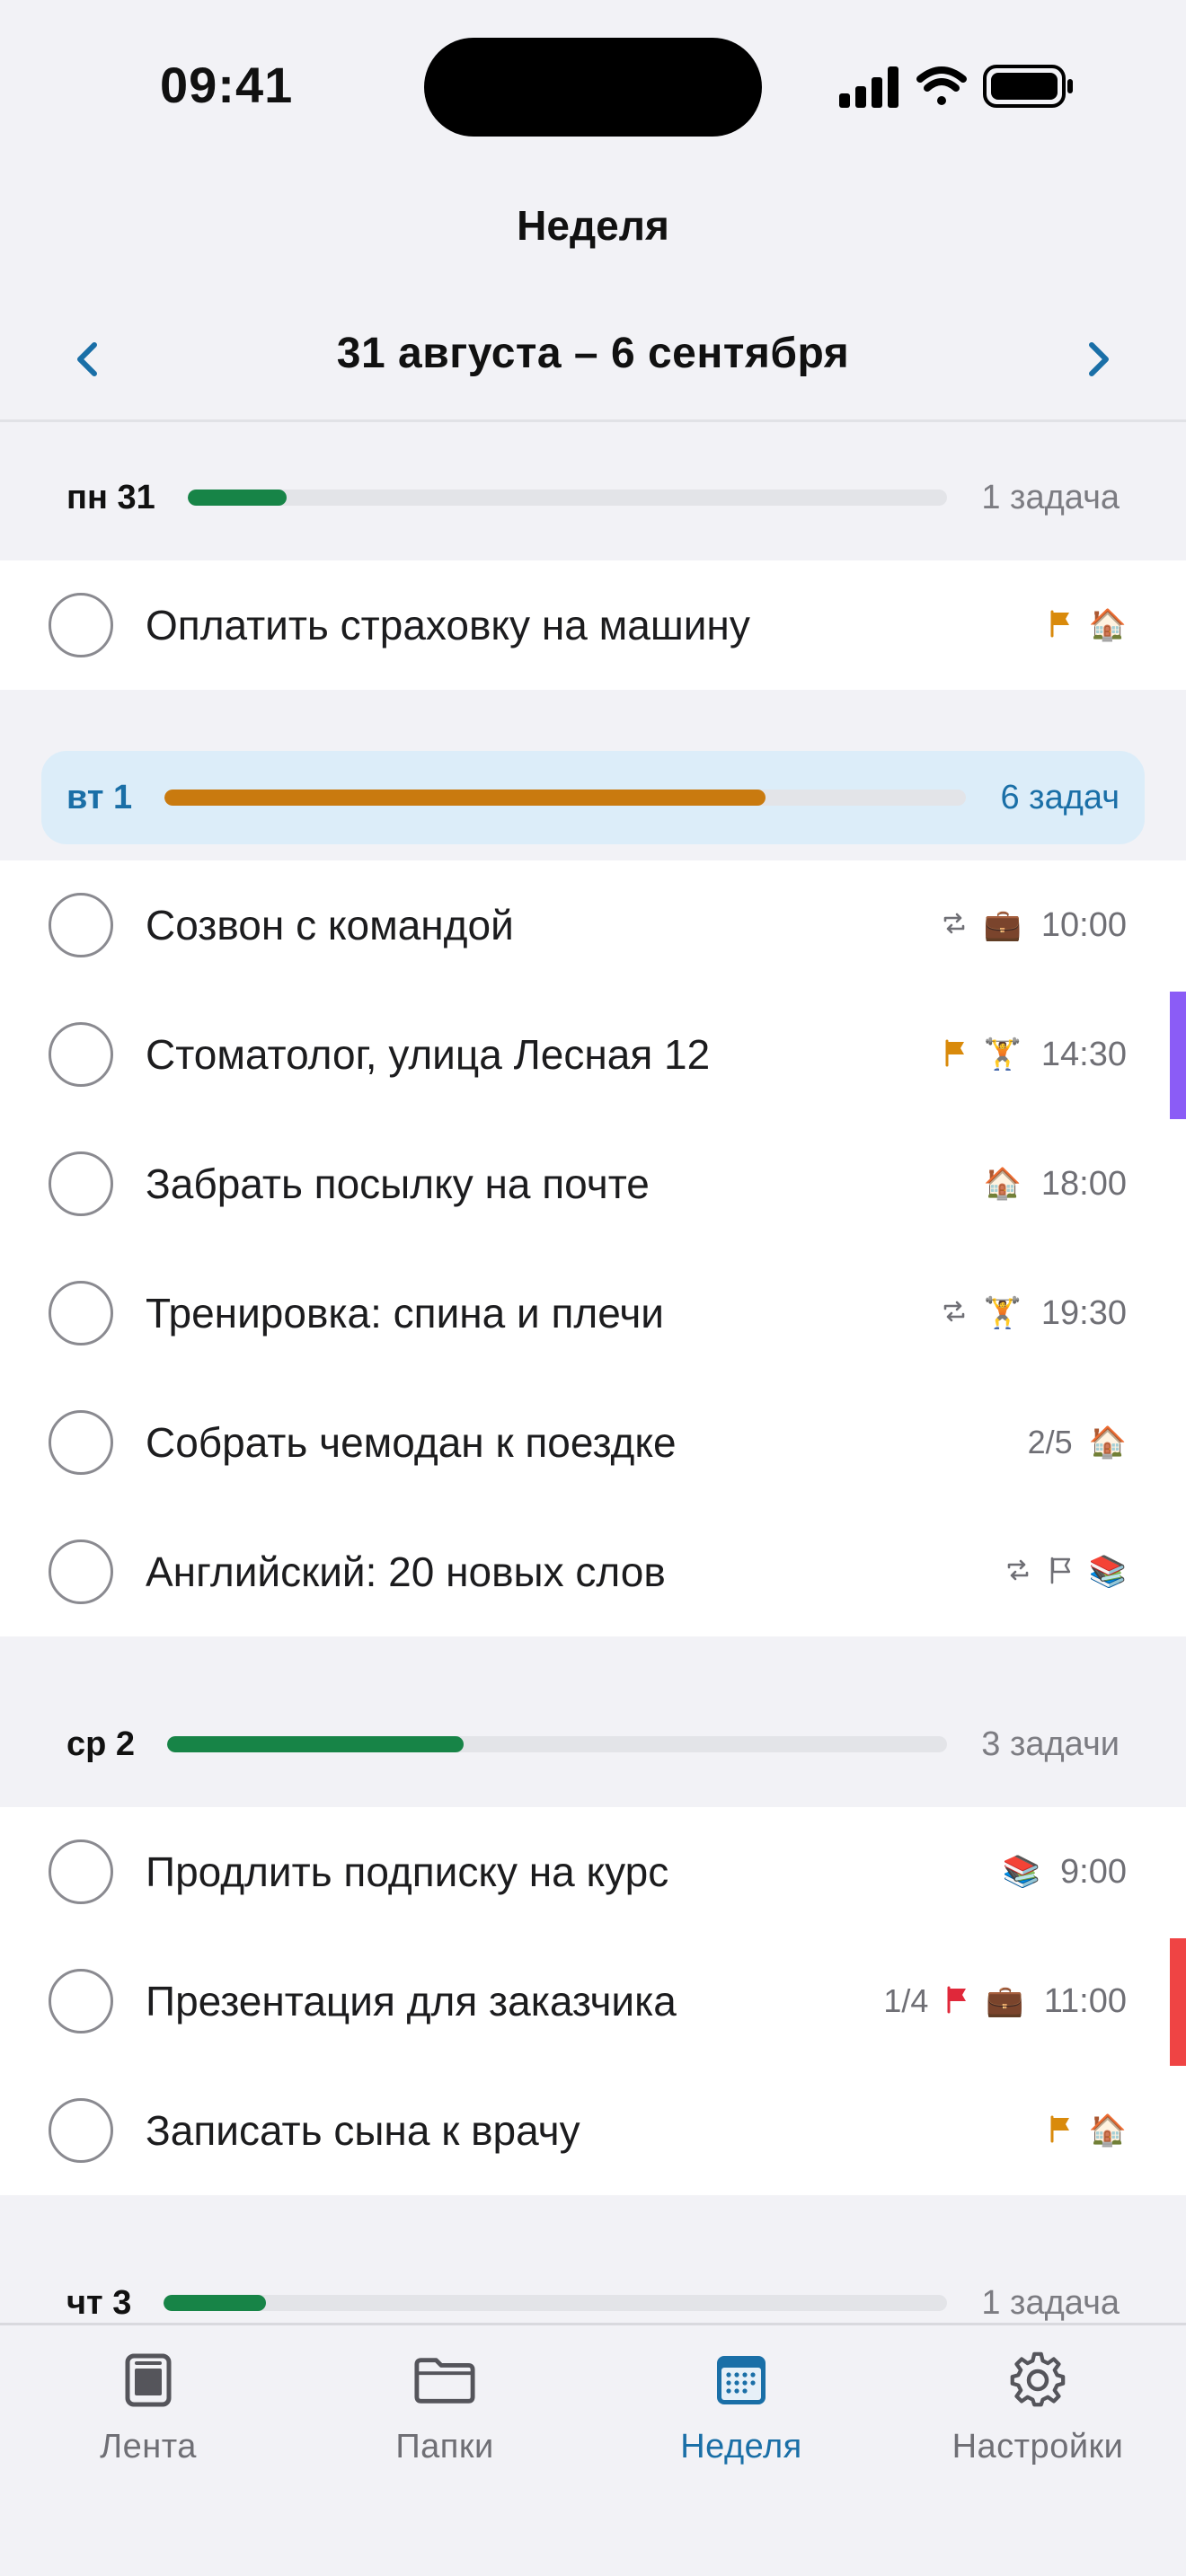  Describe the element at coordinates (1093, 1871) in the screenshot. I see `task-time: 9:00` at that location.